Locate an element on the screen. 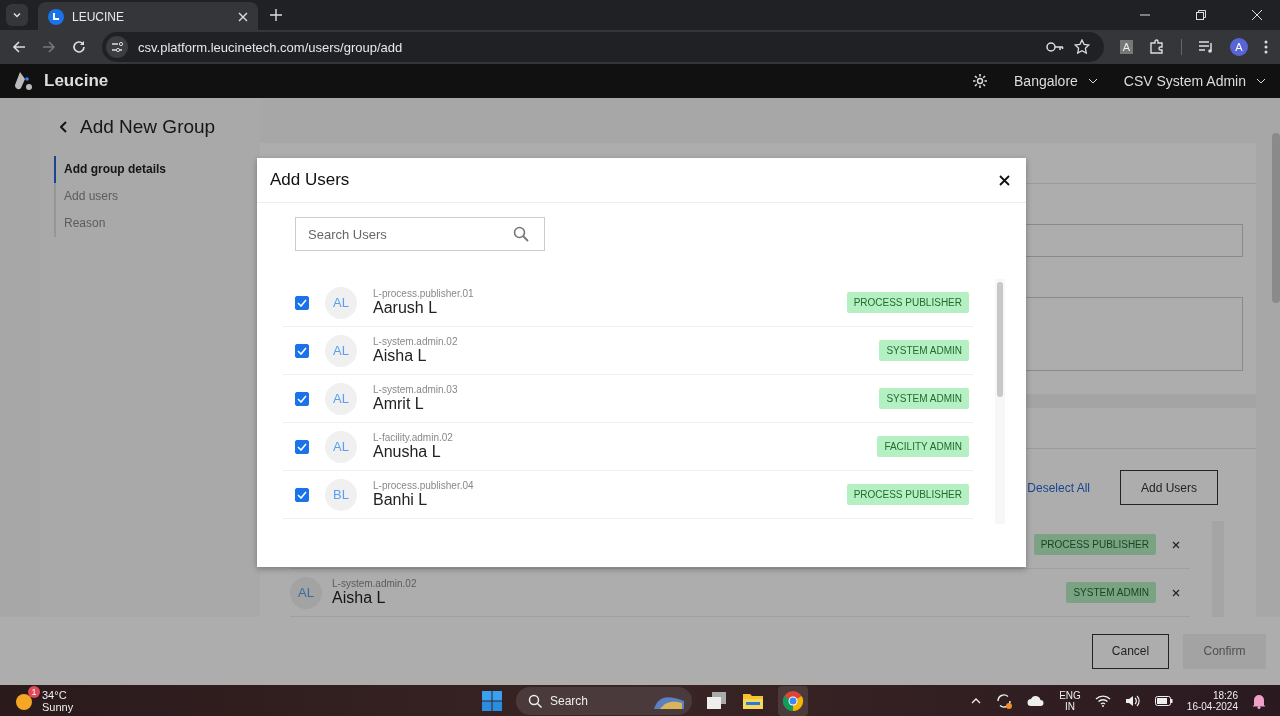  taskbar-search: Search is located at coordinates (604, 700).